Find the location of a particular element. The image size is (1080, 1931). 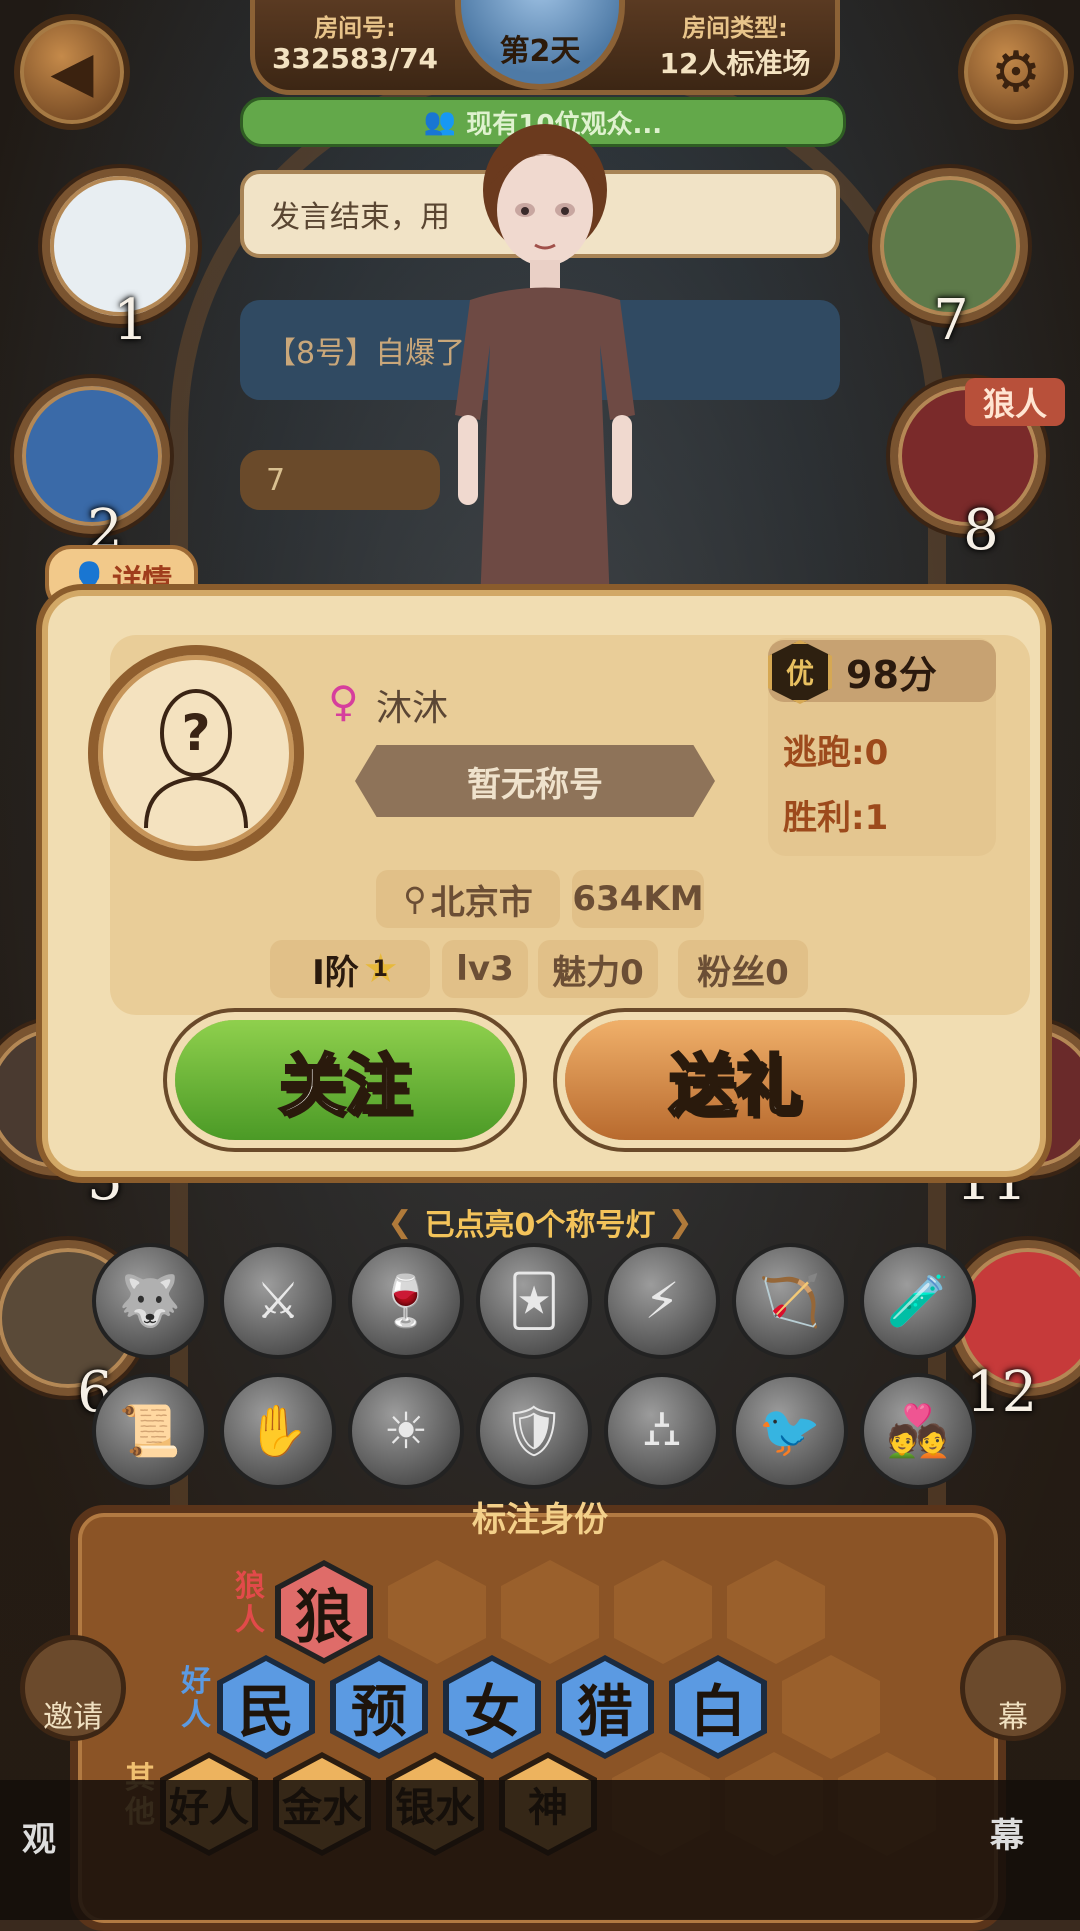

seat-number: 12 is located at coordinates (1002, 1392).